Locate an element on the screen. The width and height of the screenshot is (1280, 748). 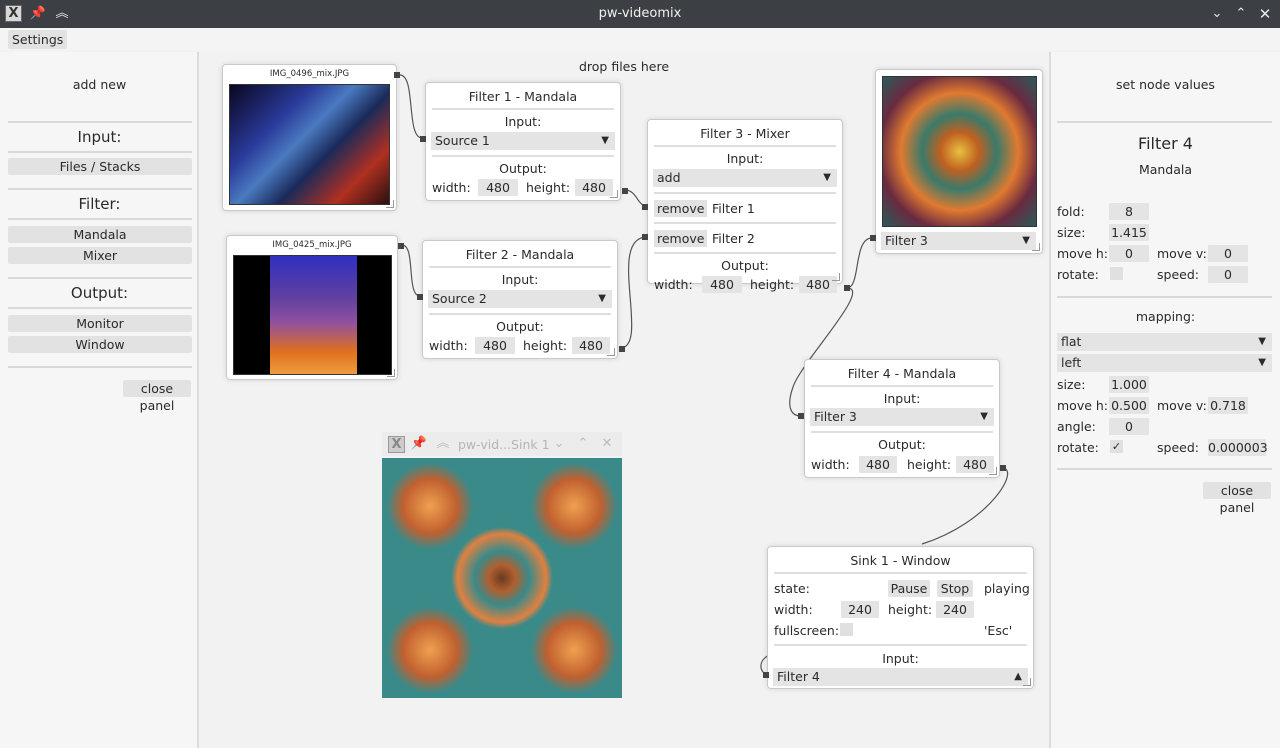
mix-mode-select: add ▼ is located at coordinates (745, 178).